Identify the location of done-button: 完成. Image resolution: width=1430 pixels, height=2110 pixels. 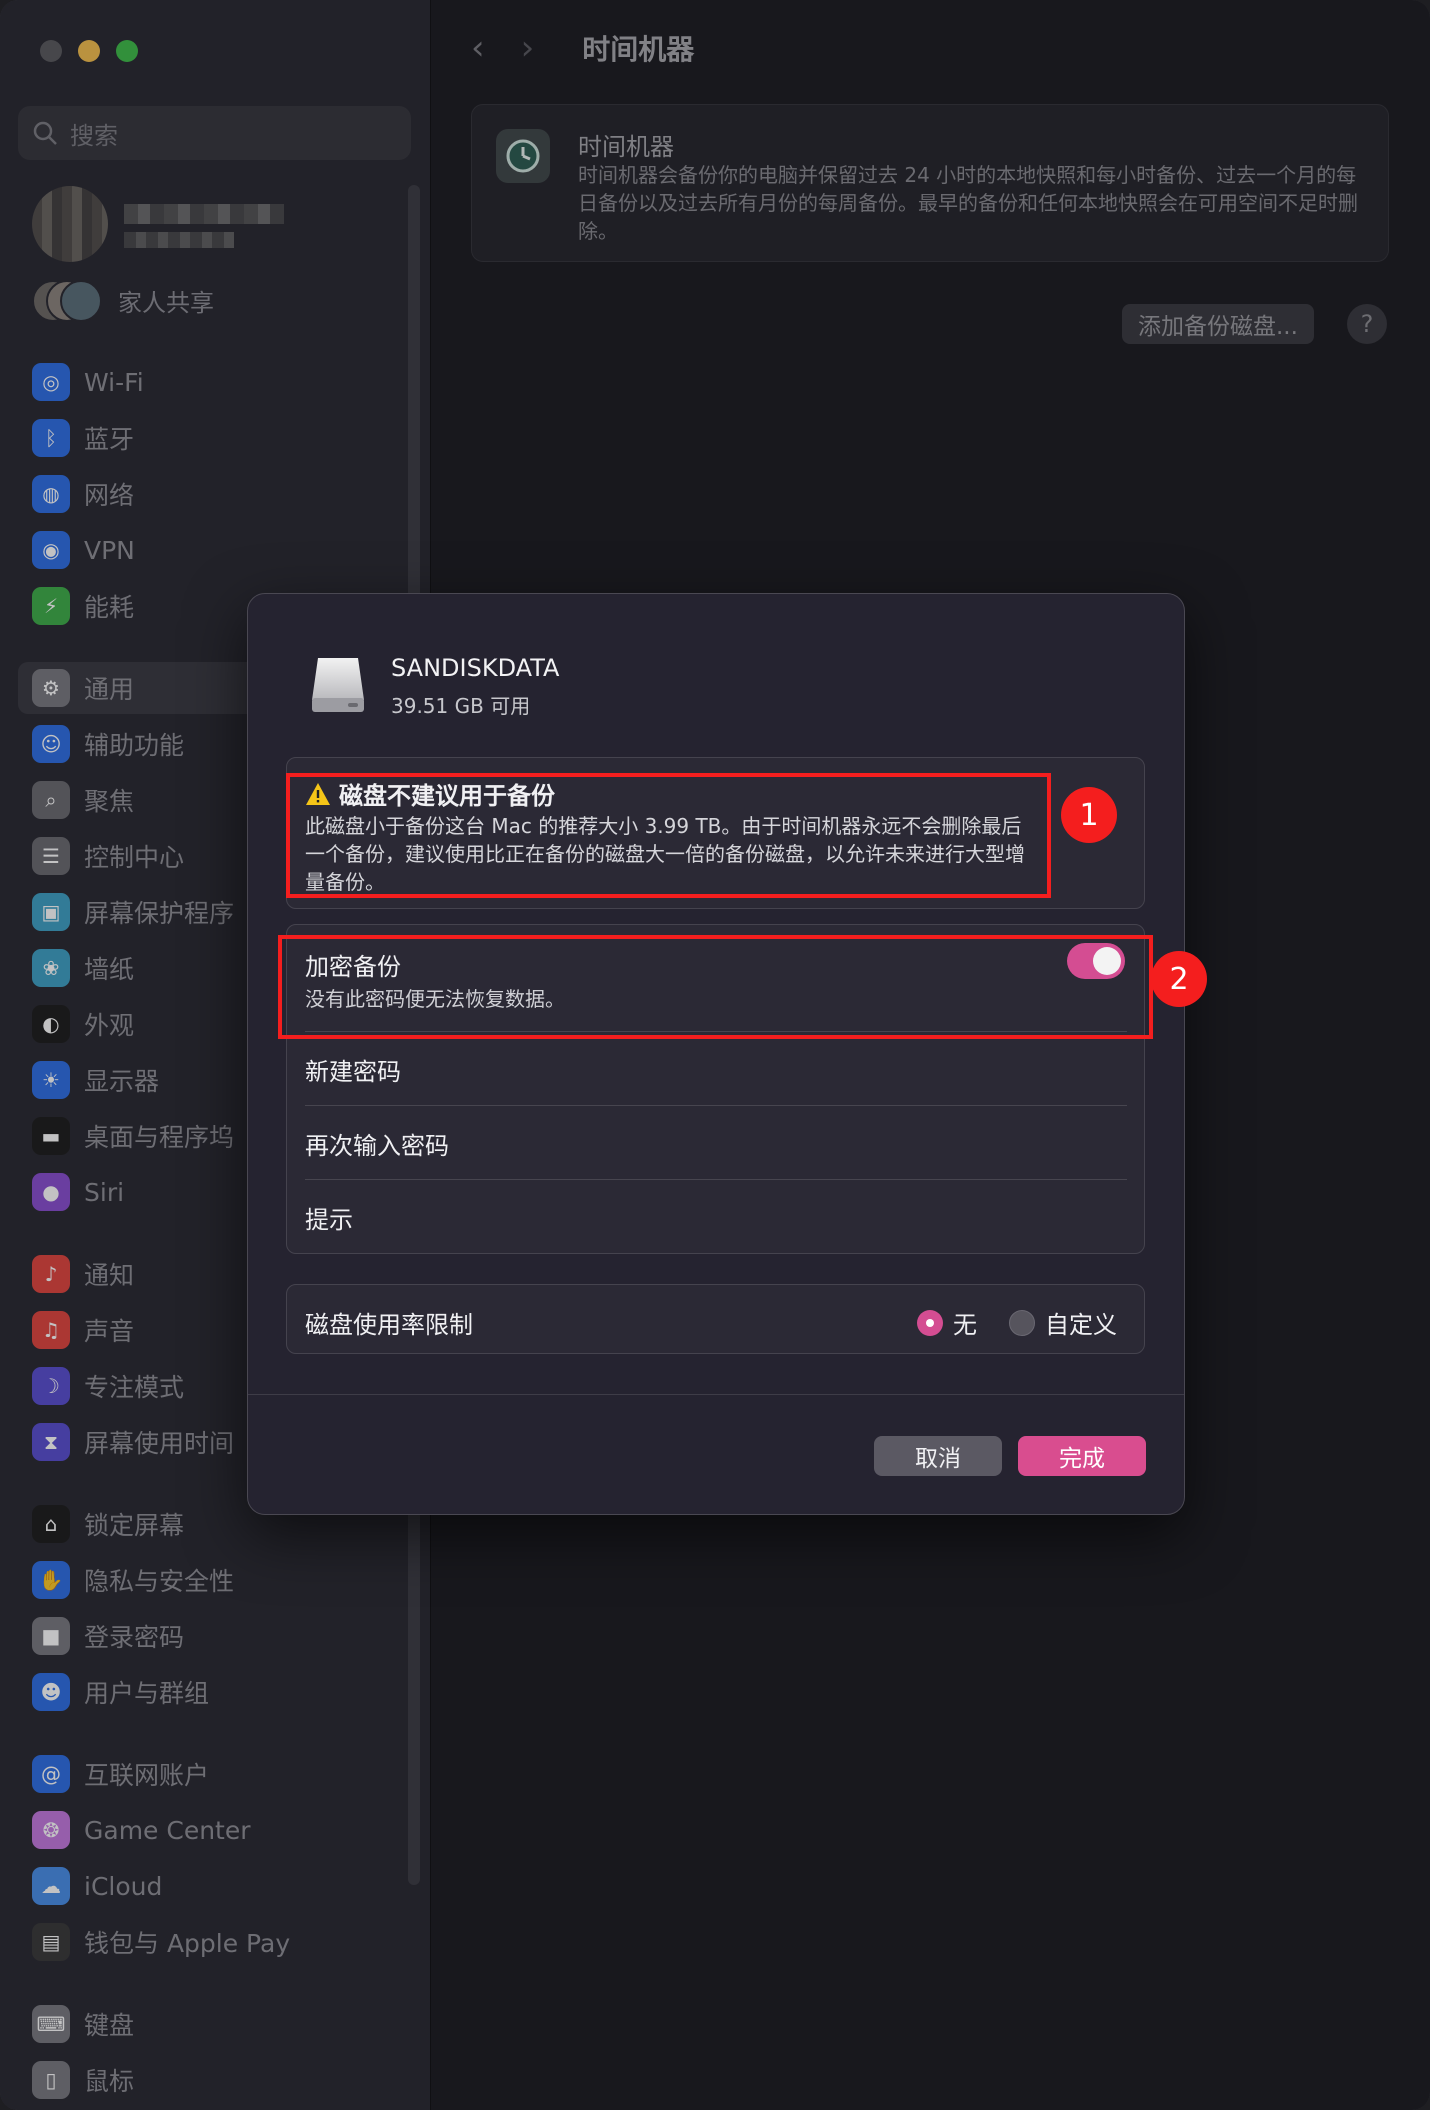
(1082, 1456).